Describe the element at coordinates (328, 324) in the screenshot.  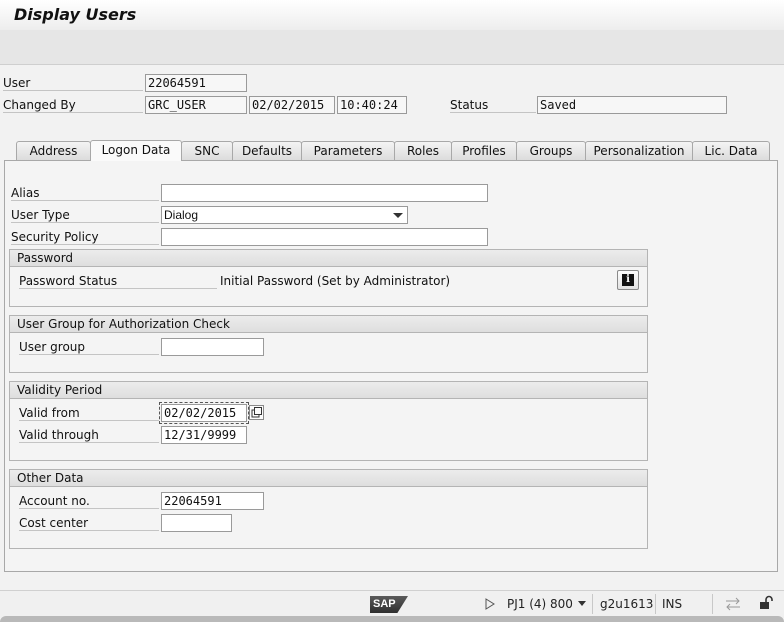
I see `authorization-group-title: User Group for Authorization Check` at that location.